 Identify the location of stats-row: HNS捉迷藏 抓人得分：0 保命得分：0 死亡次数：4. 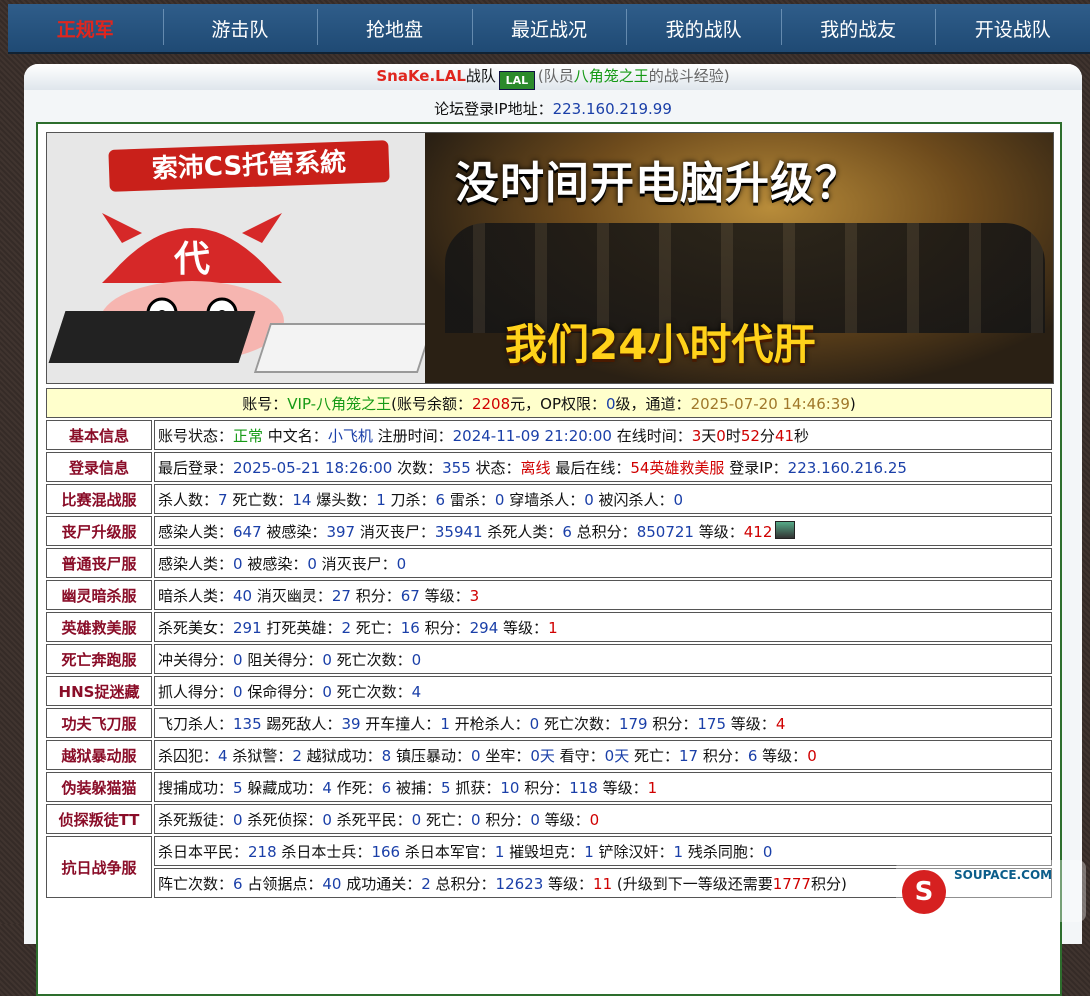
(549, 691).